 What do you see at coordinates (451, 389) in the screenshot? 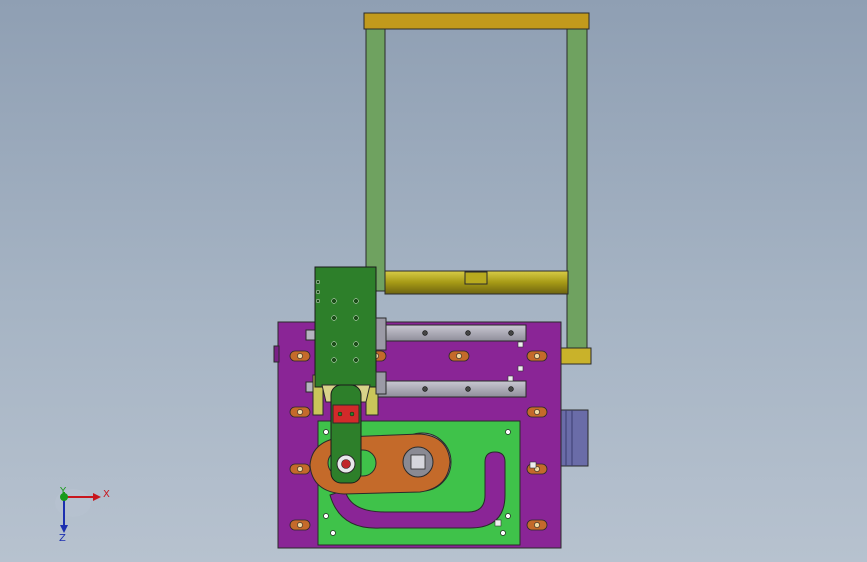
I see `rail-lower` at bounding box center [451, 389].